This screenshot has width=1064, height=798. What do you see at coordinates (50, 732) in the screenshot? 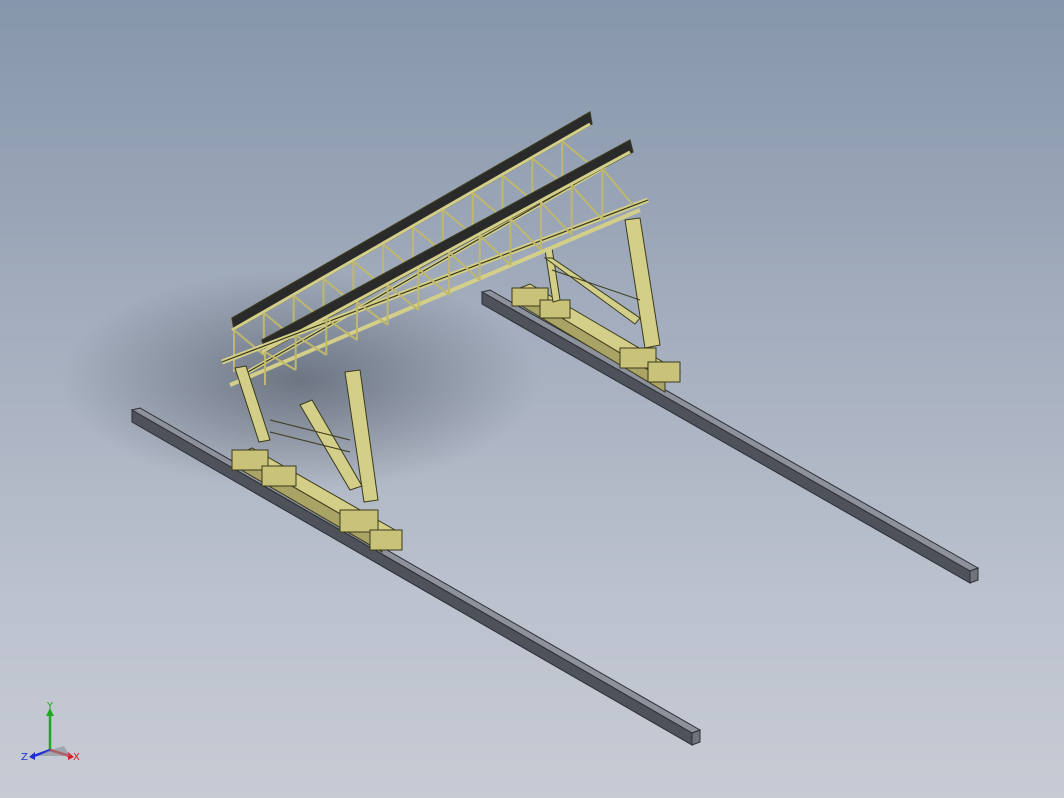
I see `view-orientation-triad: Y X Z` at bounding box center [50, 732].